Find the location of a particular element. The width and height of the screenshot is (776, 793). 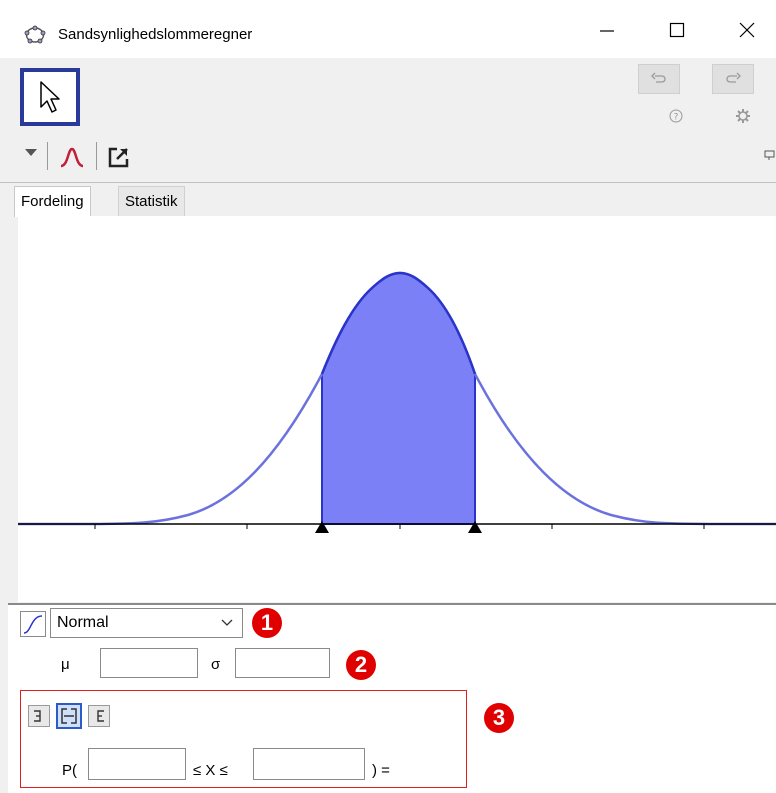

geogebra-icon is located at coordinates (35, 35).